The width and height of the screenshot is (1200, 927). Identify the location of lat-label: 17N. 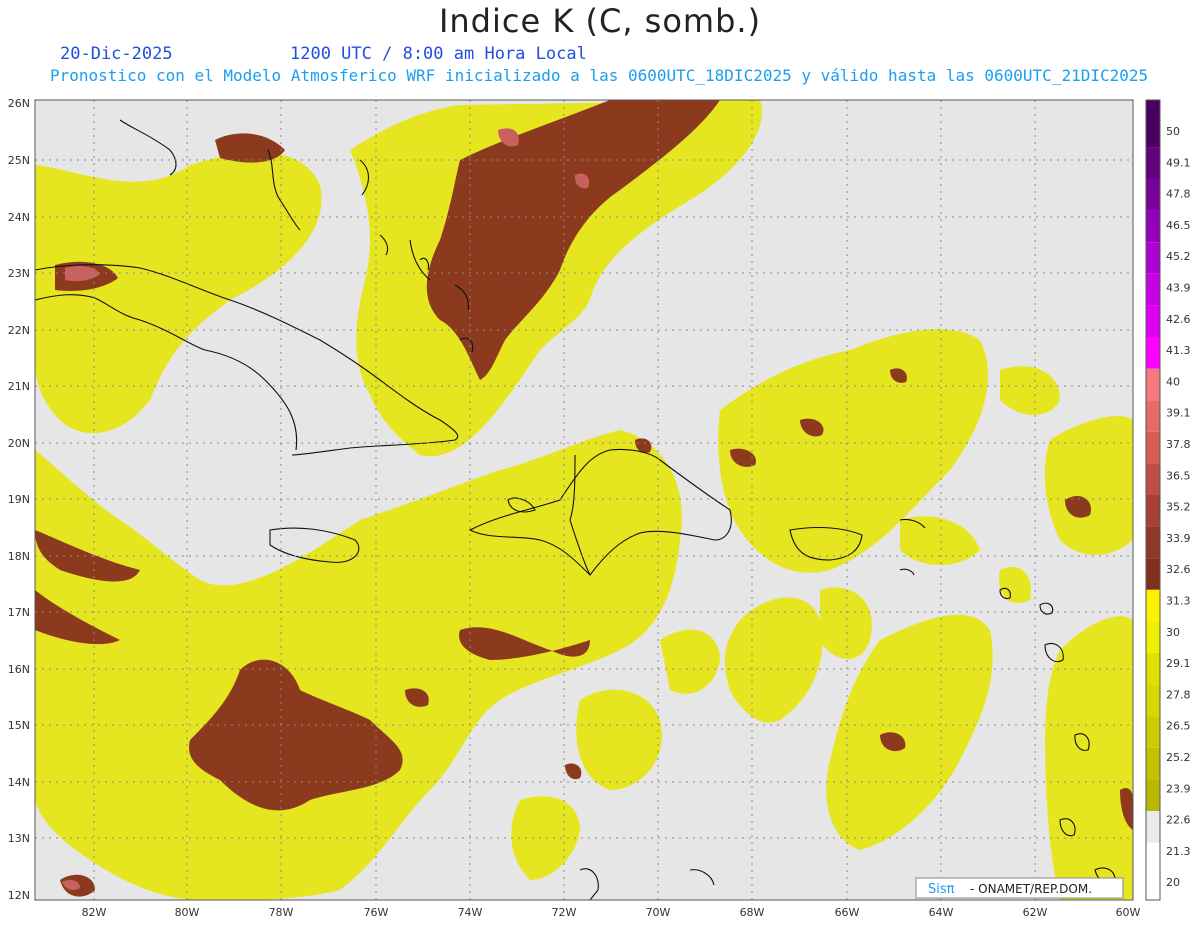
(19, 612).